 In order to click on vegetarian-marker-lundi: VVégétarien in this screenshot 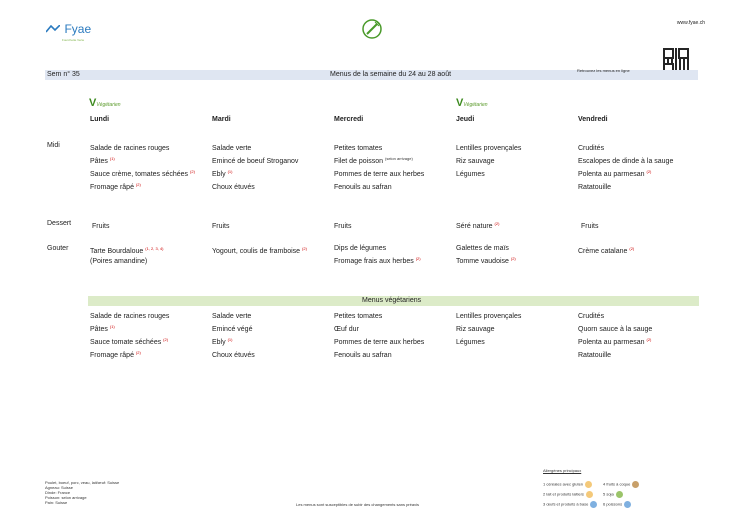, I will do `click(105, 103)`.